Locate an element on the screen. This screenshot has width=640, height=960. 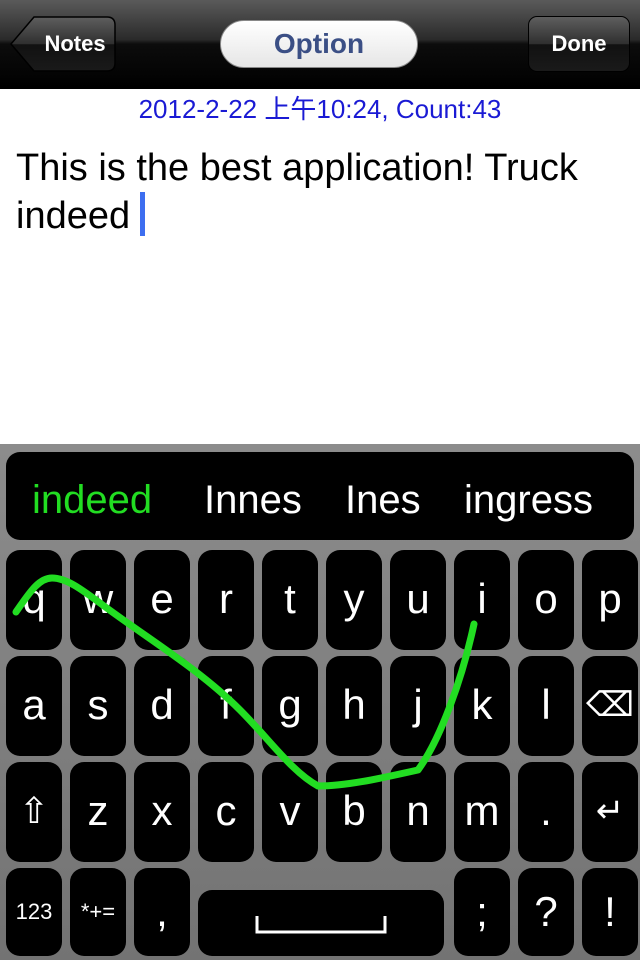
key-shift: ⇧ is located at coordinates (34, 812).